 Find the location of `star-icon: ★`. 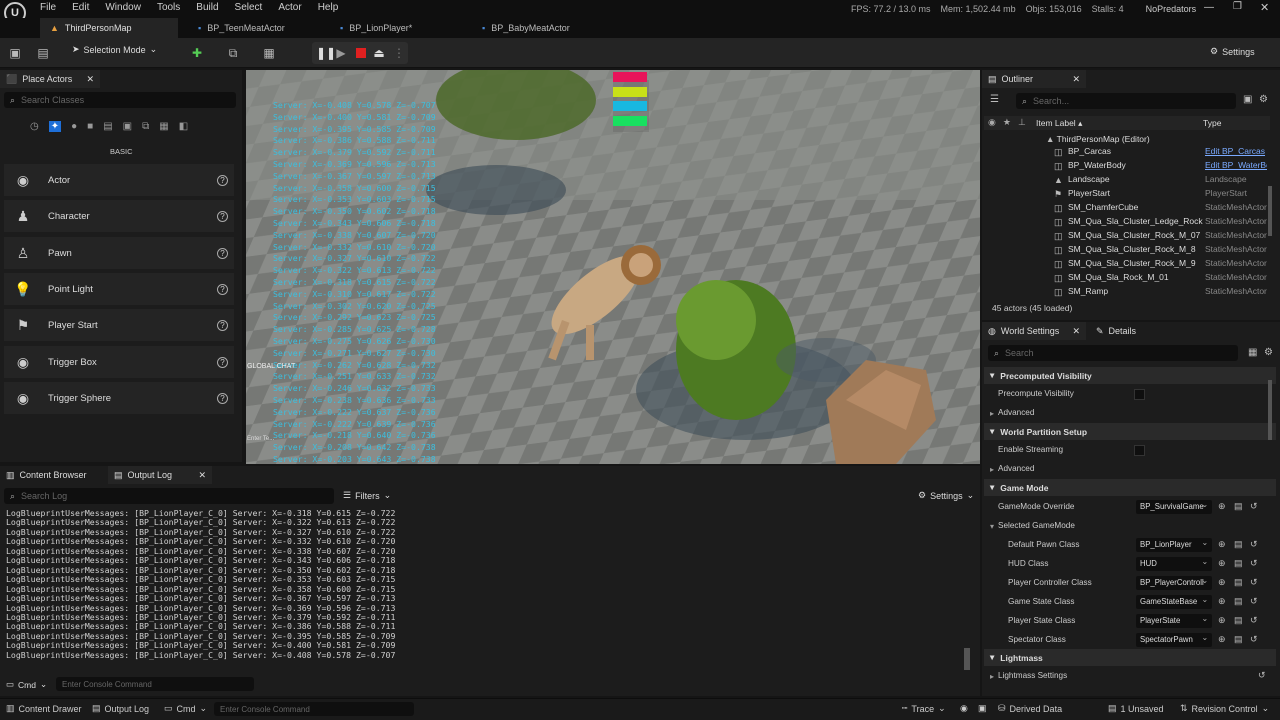

star-icon: ★ is located at coordinates (1007, 122).